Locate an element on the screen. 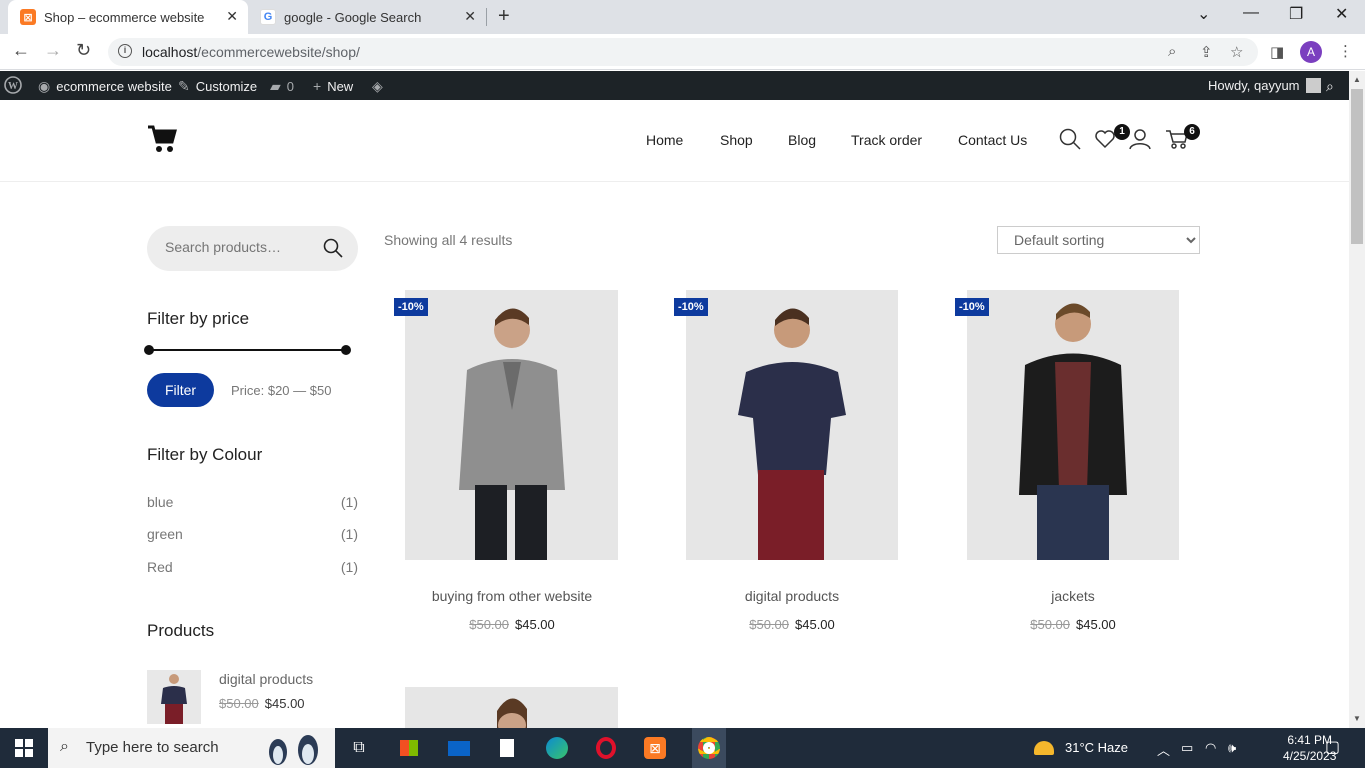  new-tab-icon: + is located at coordinates (504, 16).